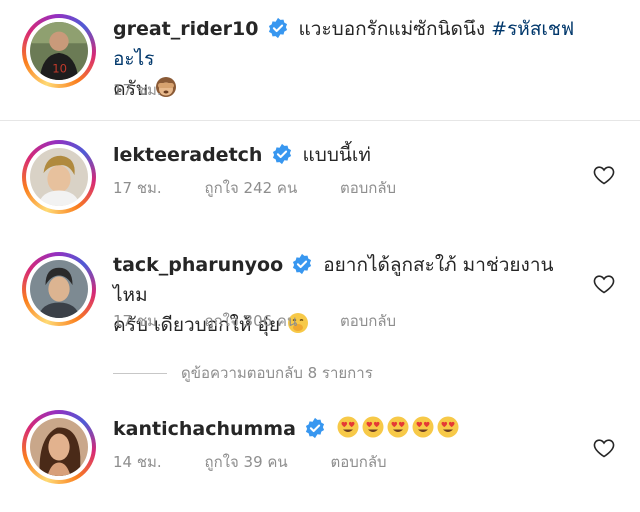 The height and width of the screenshot is (512, 640). Describe the element at coordinates (198, 265) in the screenshot. I see `username: tack_pharunyoo` at that location.